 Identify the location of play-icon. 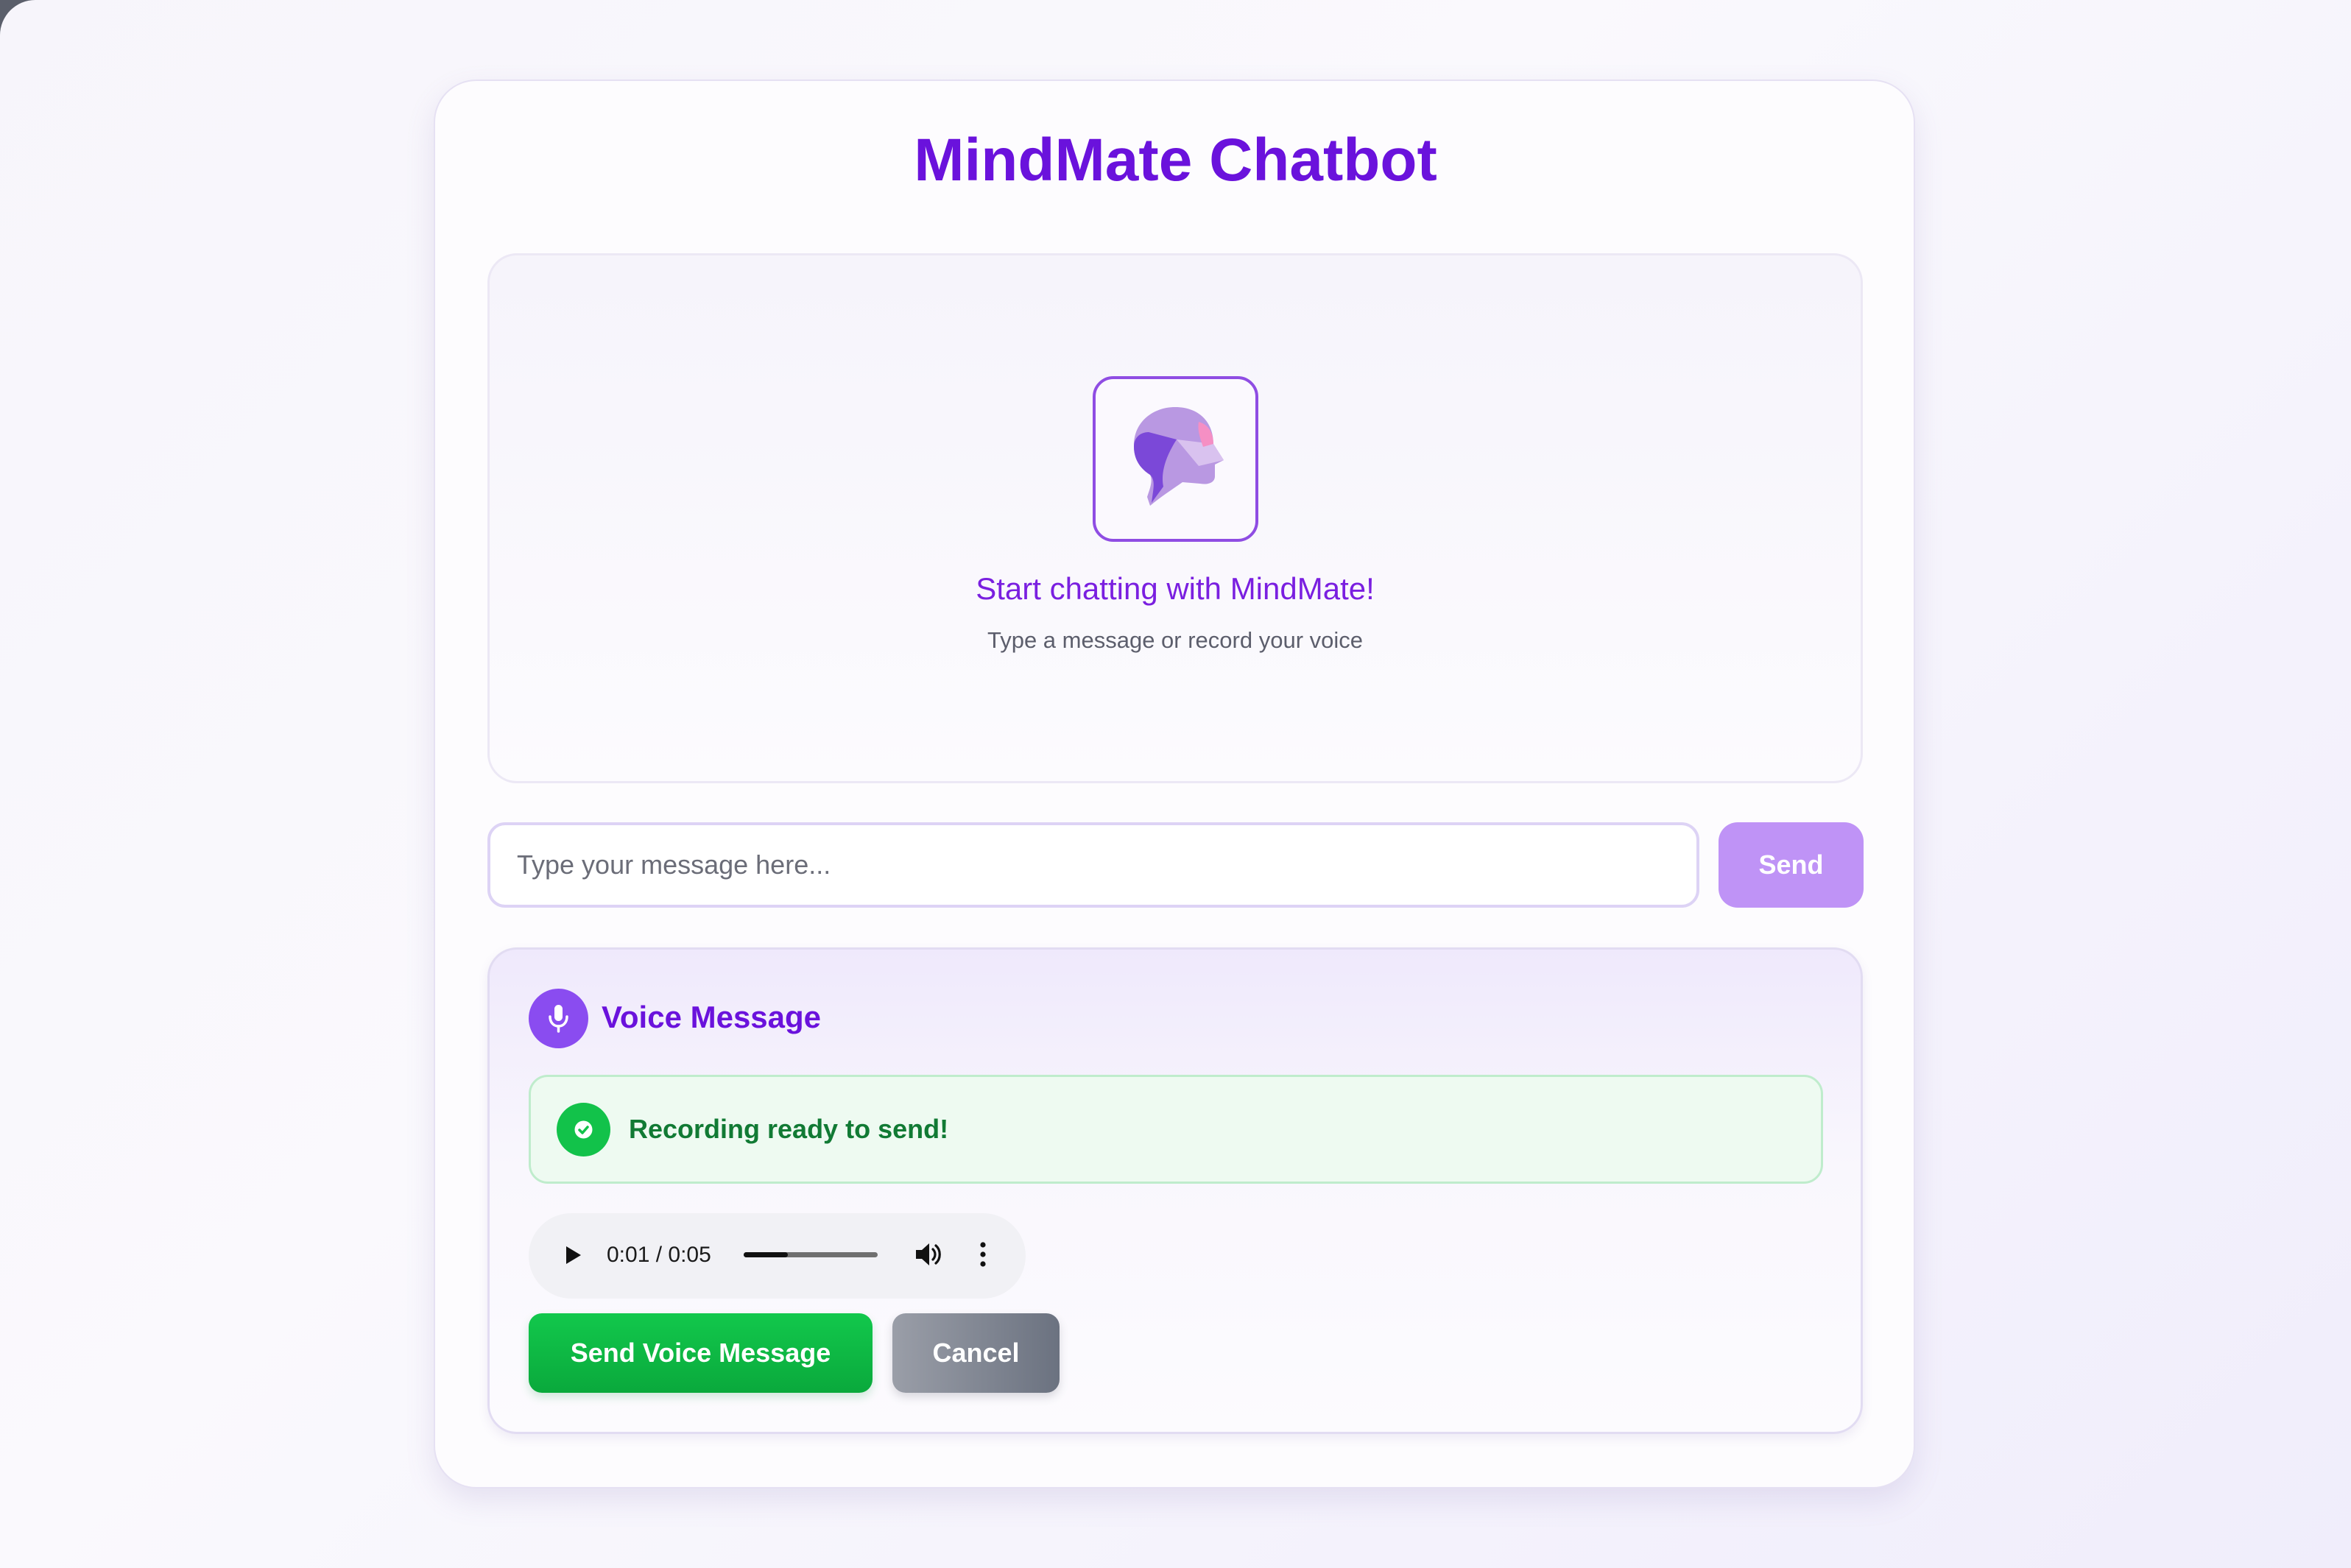
(573, 1255).